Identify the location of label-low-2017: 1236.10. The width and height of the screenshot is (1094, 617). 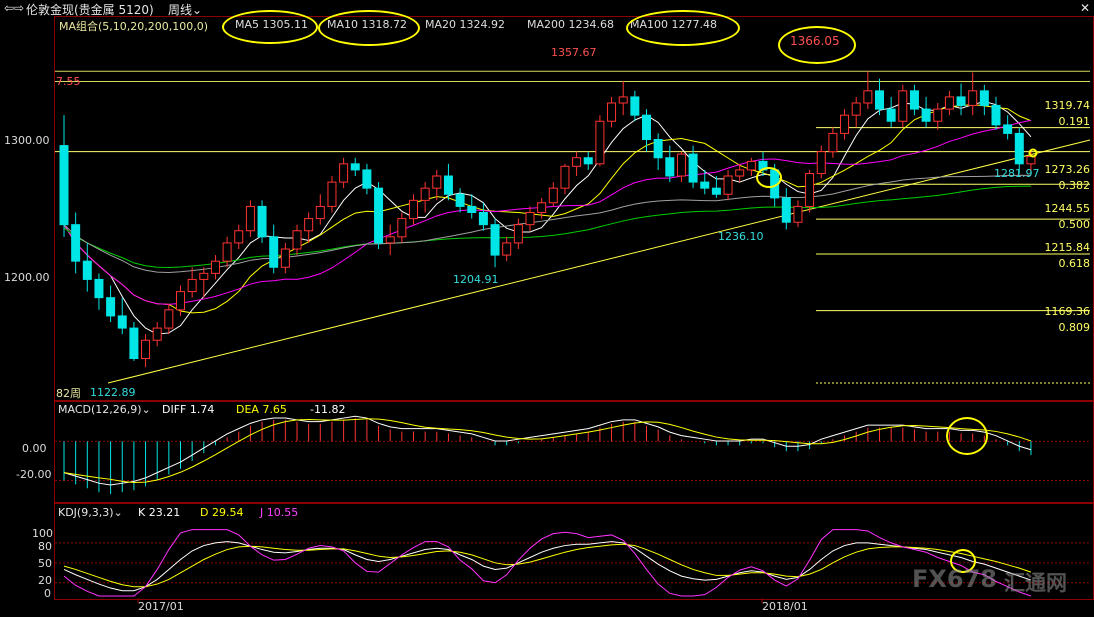
(741, 236).